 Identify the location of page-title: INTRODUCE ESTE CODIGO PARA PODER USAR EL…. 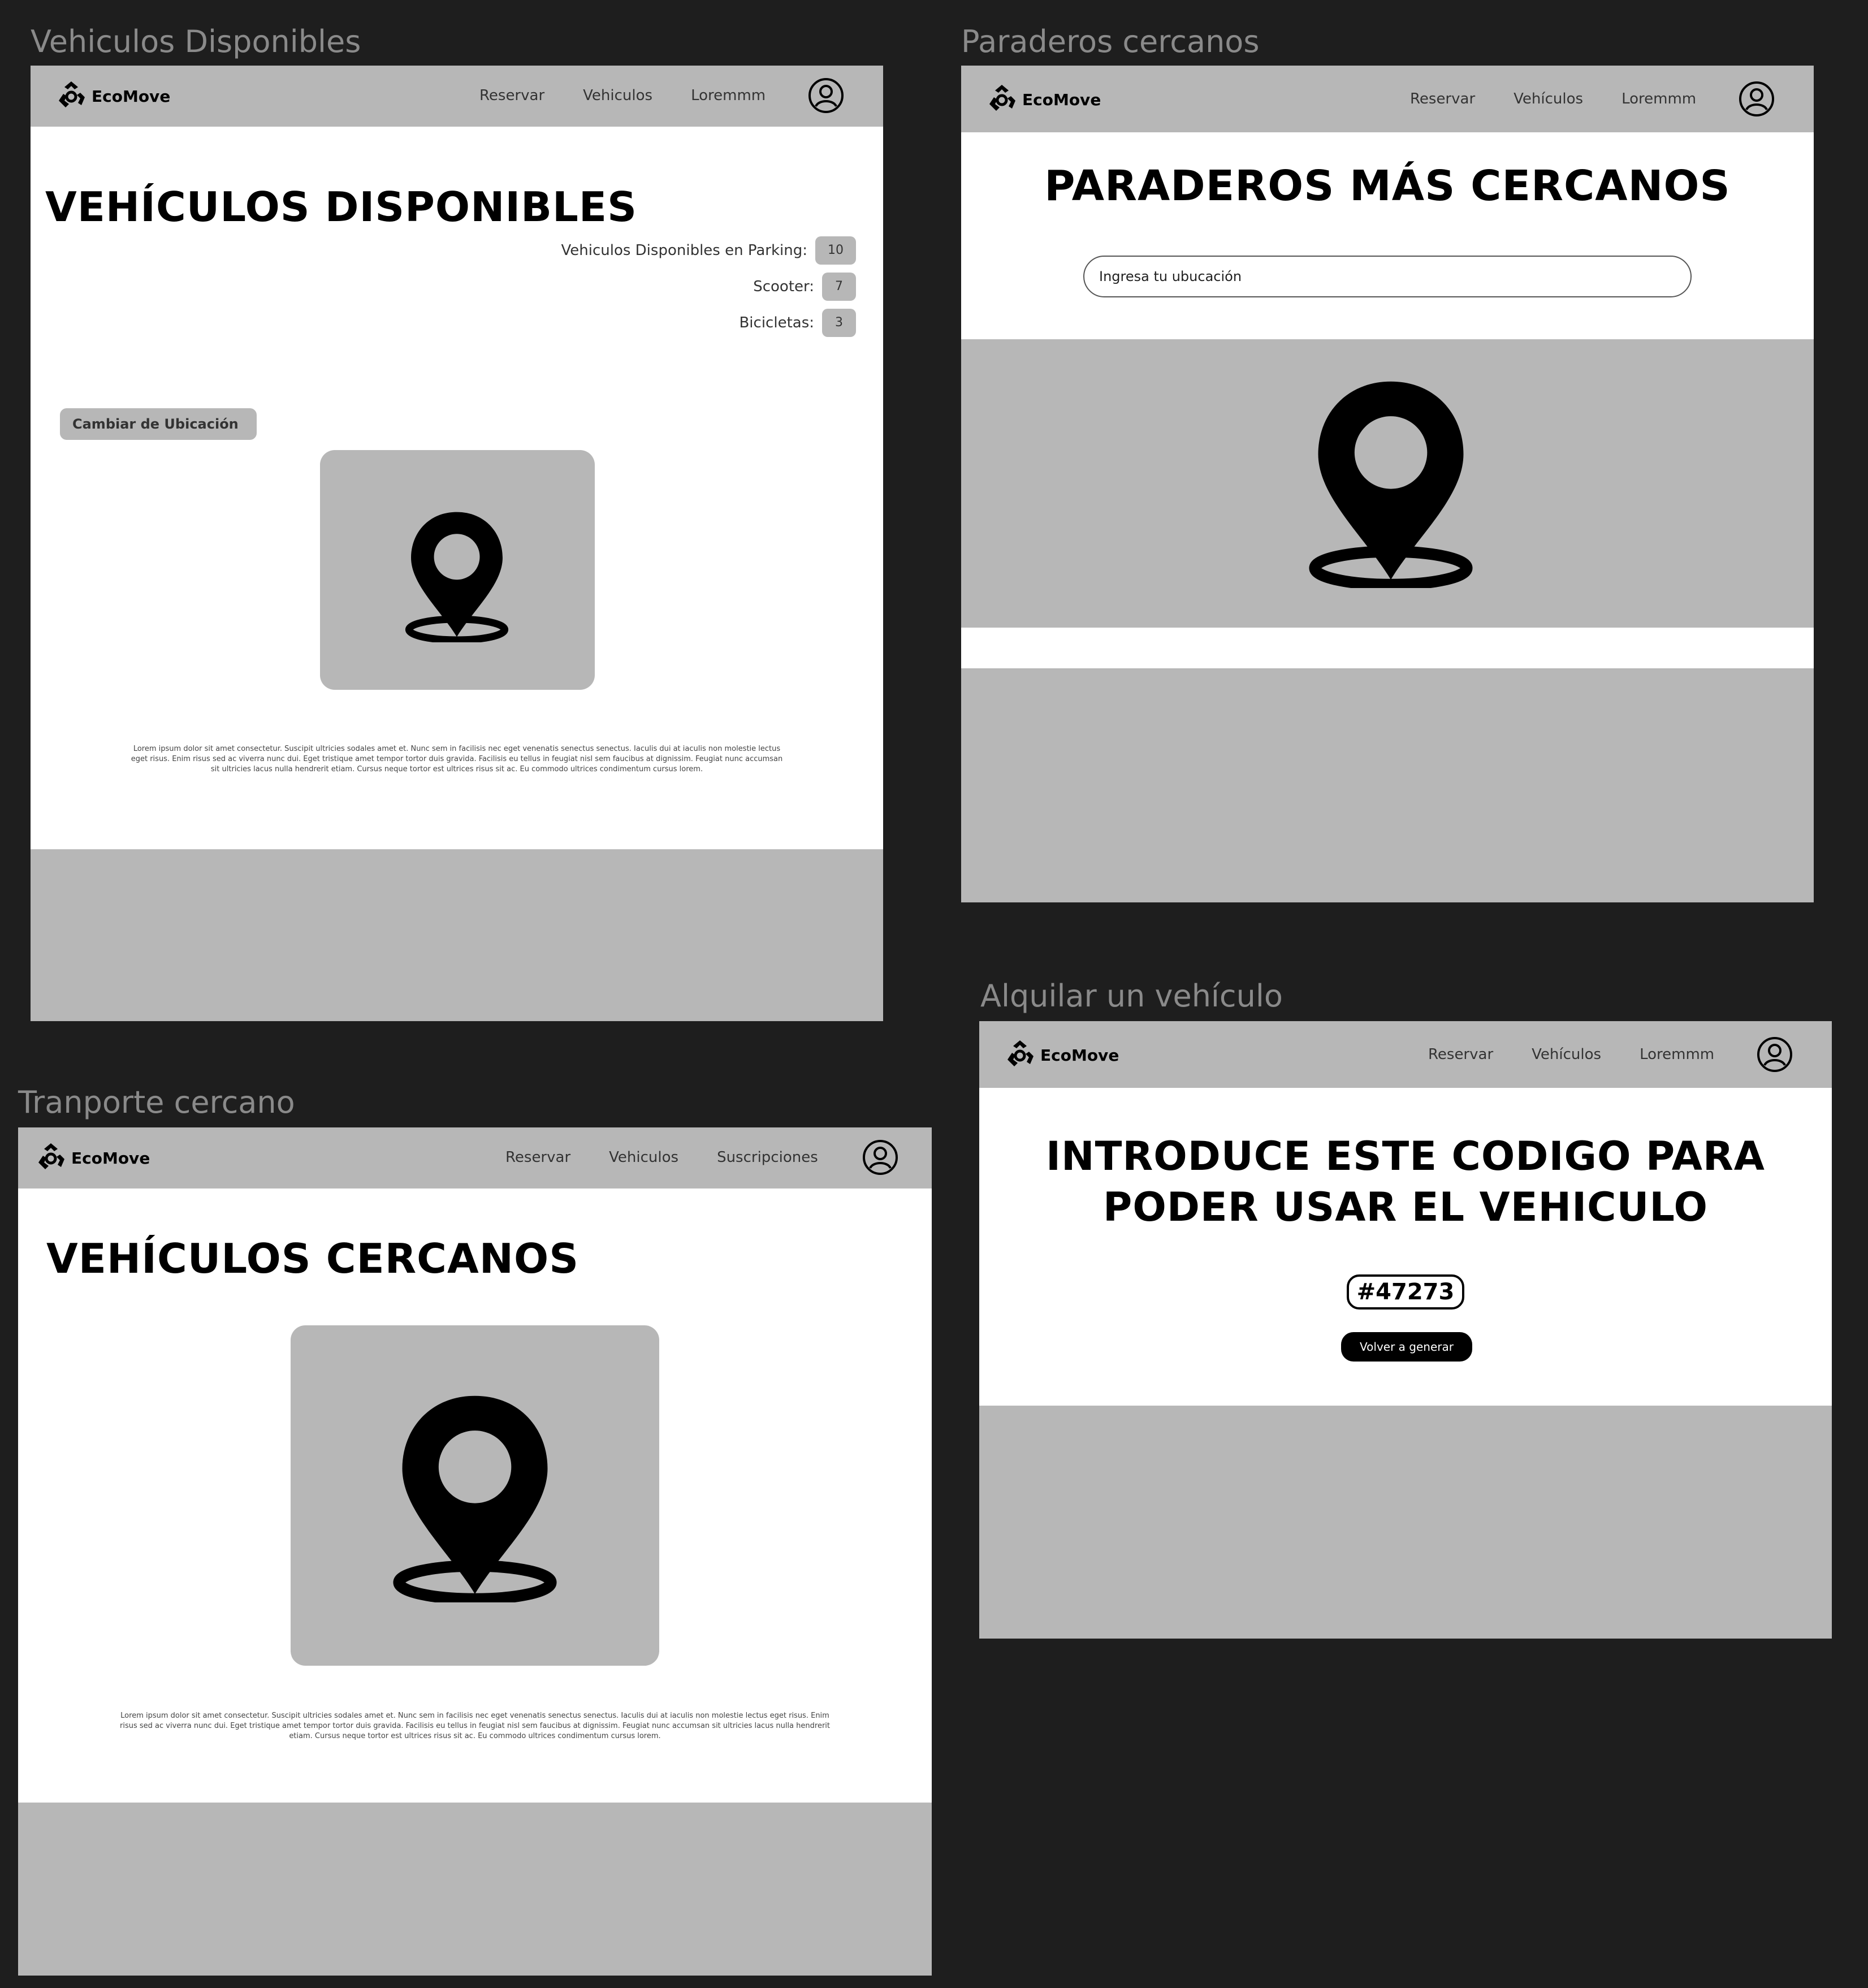
(1405, 1182).